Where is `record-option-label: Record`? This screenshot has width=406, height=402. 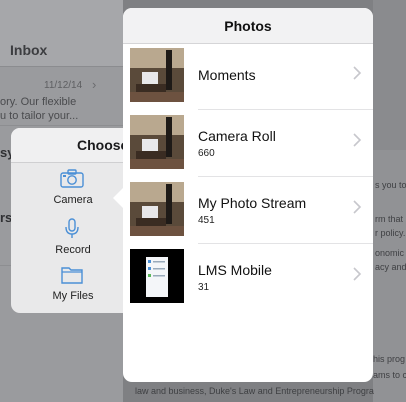
record-option-label: Record is located at coordinates (73, 250).